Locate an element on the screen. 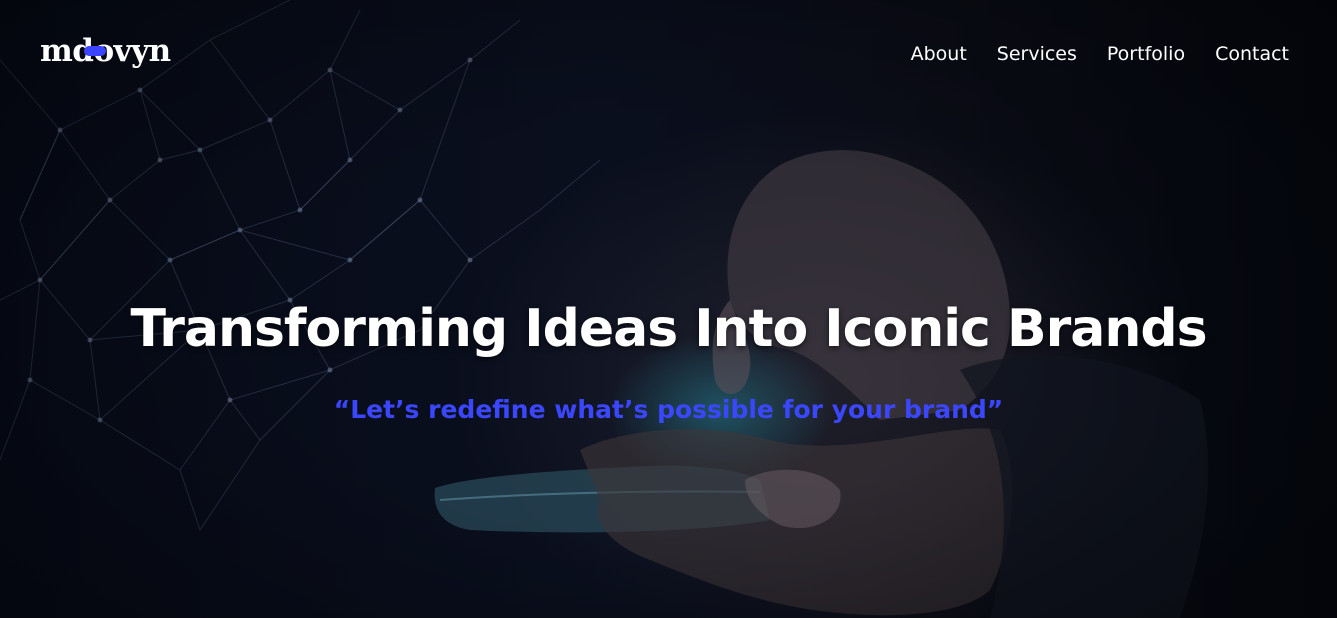 The height and width of the screenshot is (618, 1337). logo-dot-mark is located at coordinates (95, 51).